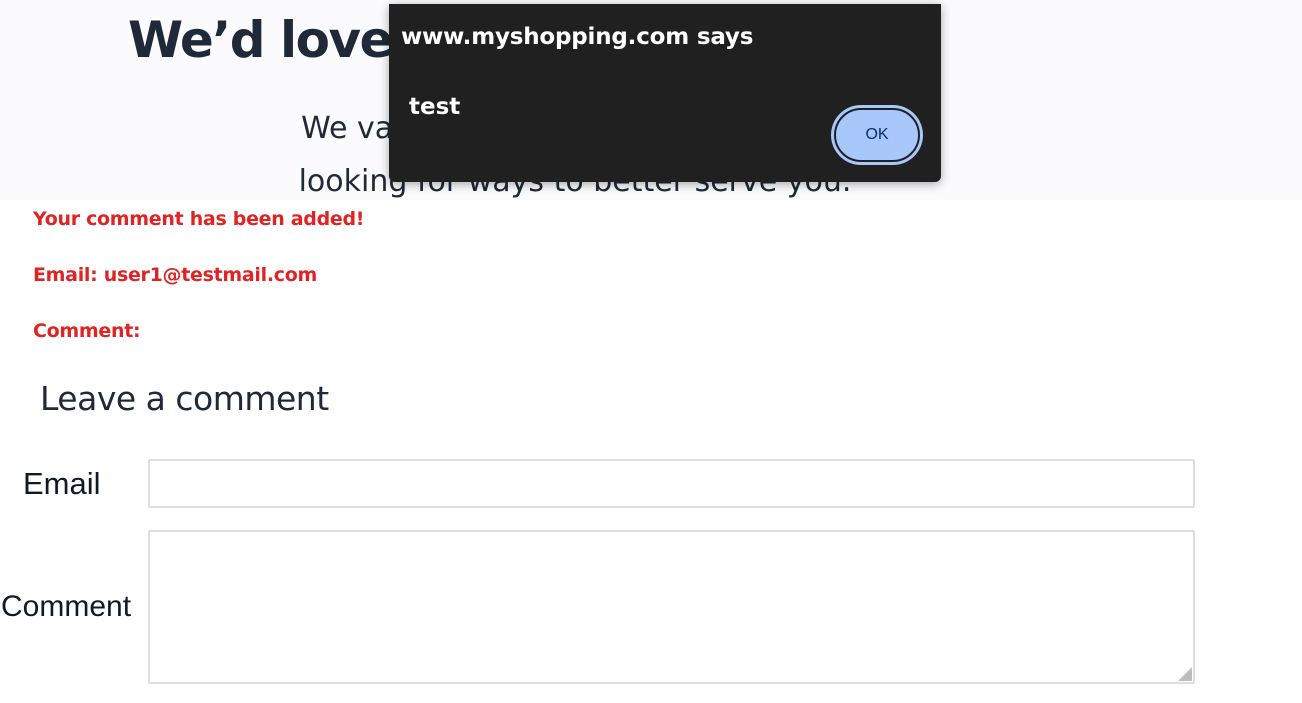 The image size is (1302, 703). Describe the element at coordinates (87, 331) in the screenshot. I see `submitted-comment: Comment:` at that location.